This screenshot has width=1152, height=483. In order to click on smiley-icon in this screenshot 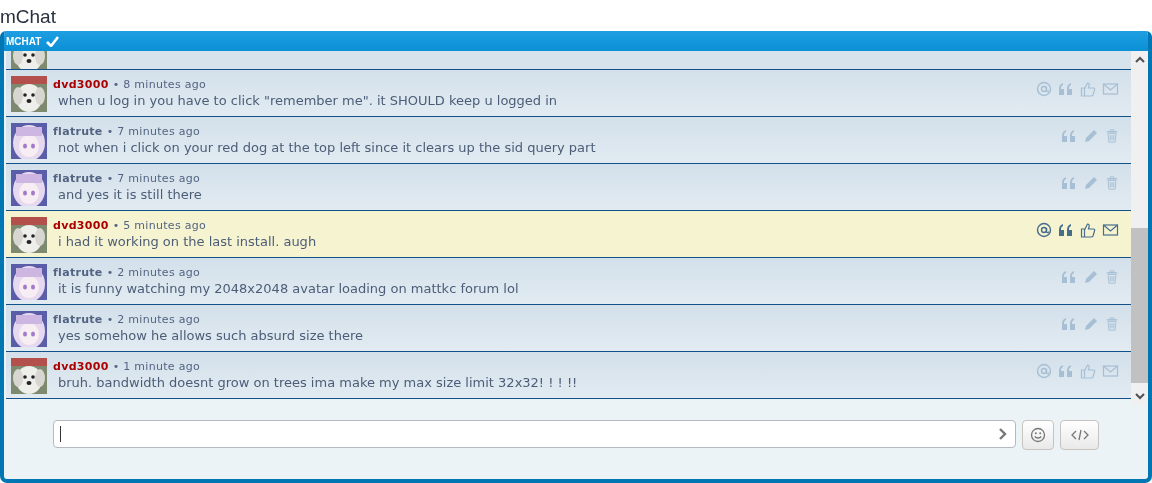, I will do `click(1038, 435)`.